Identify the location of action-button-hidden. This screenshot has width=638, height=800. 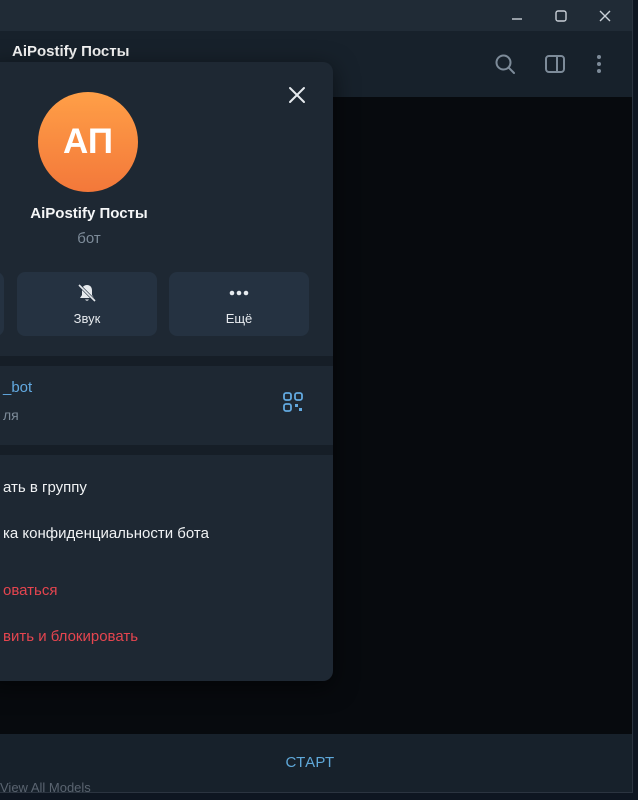
(2, 304).